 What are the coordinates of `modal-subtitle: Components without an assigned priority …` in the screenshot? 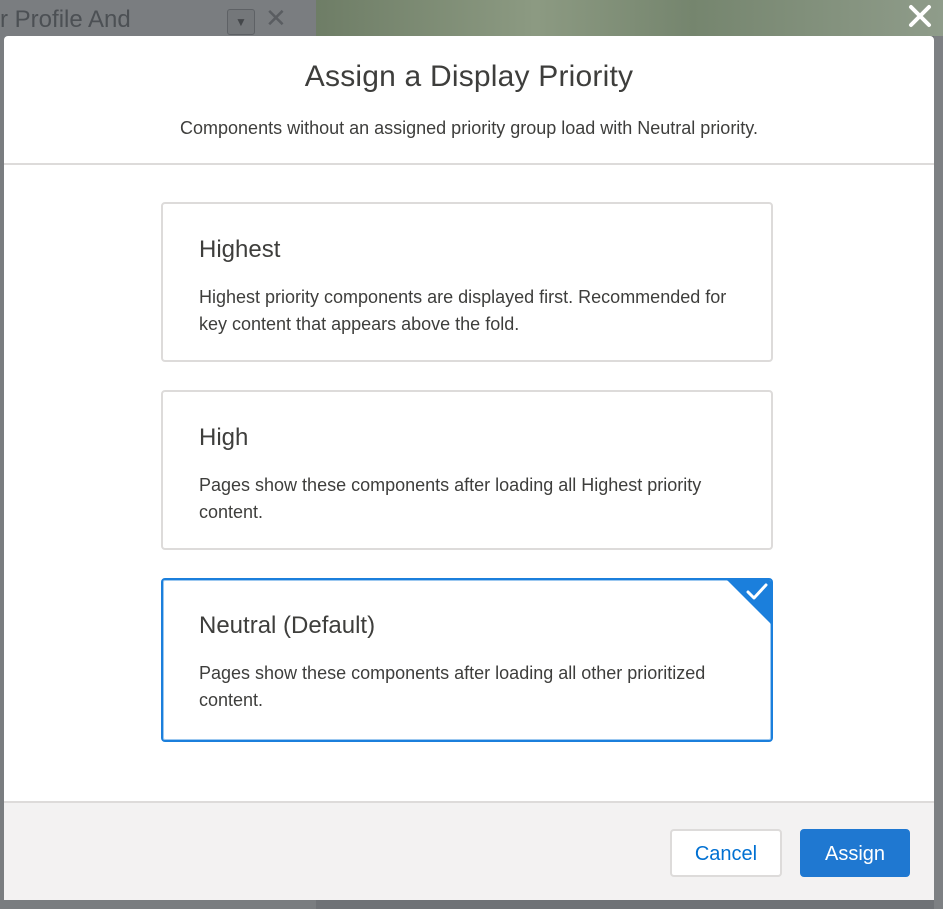 It's located at (469, 128).